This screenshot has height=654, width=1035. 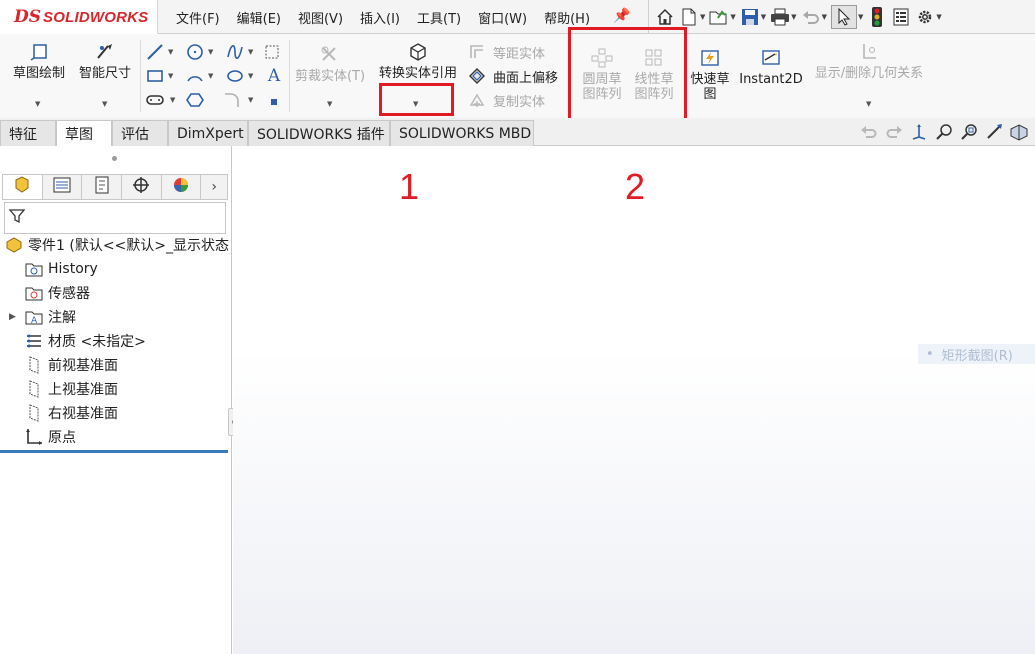 I want to click on open-button: ▼, so click(x=722, y=17).